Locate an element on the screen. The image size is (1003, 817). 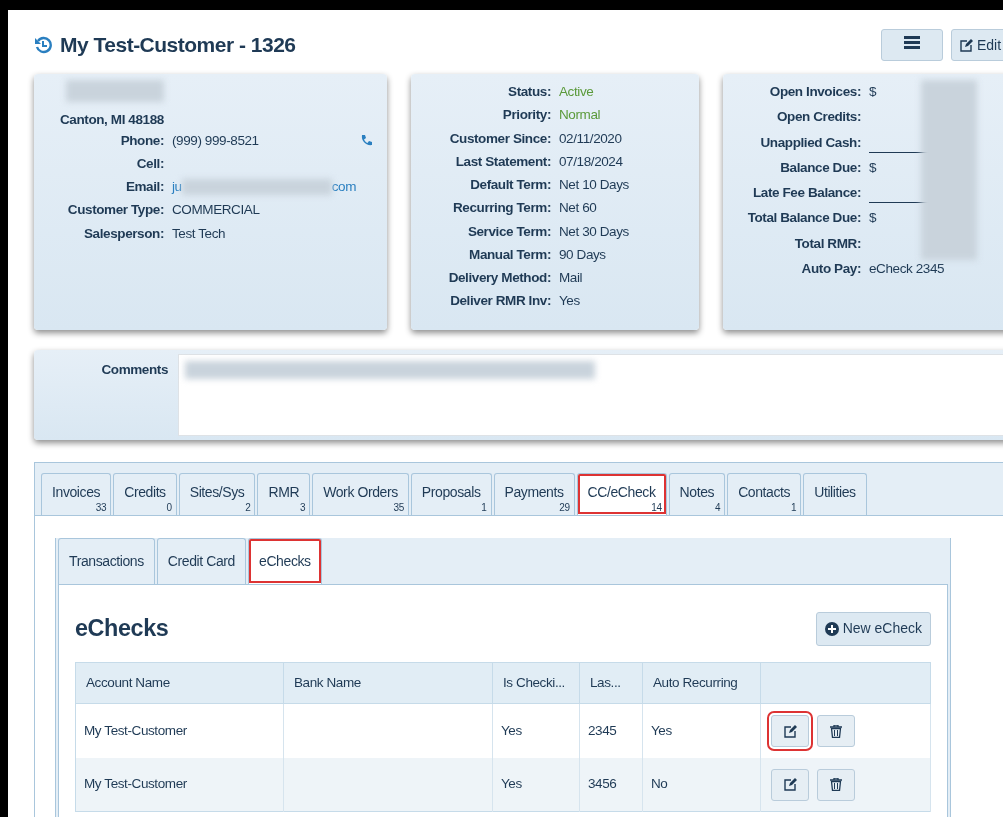
field-value: Mail is located at coordinates (571, 278).